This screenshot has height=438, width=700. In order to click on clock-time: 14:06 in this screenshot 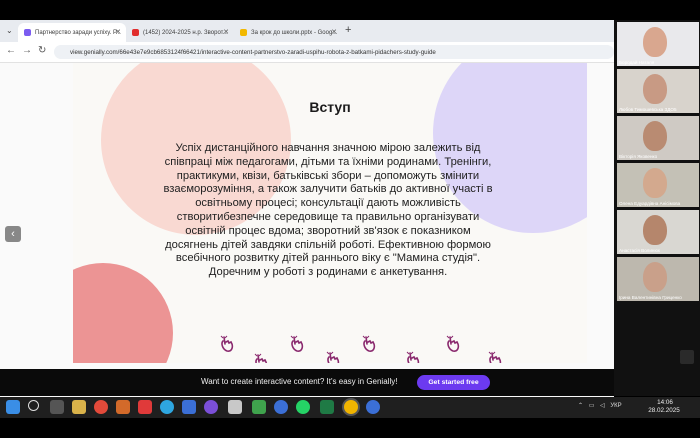, I will do `click(665, 402)`.